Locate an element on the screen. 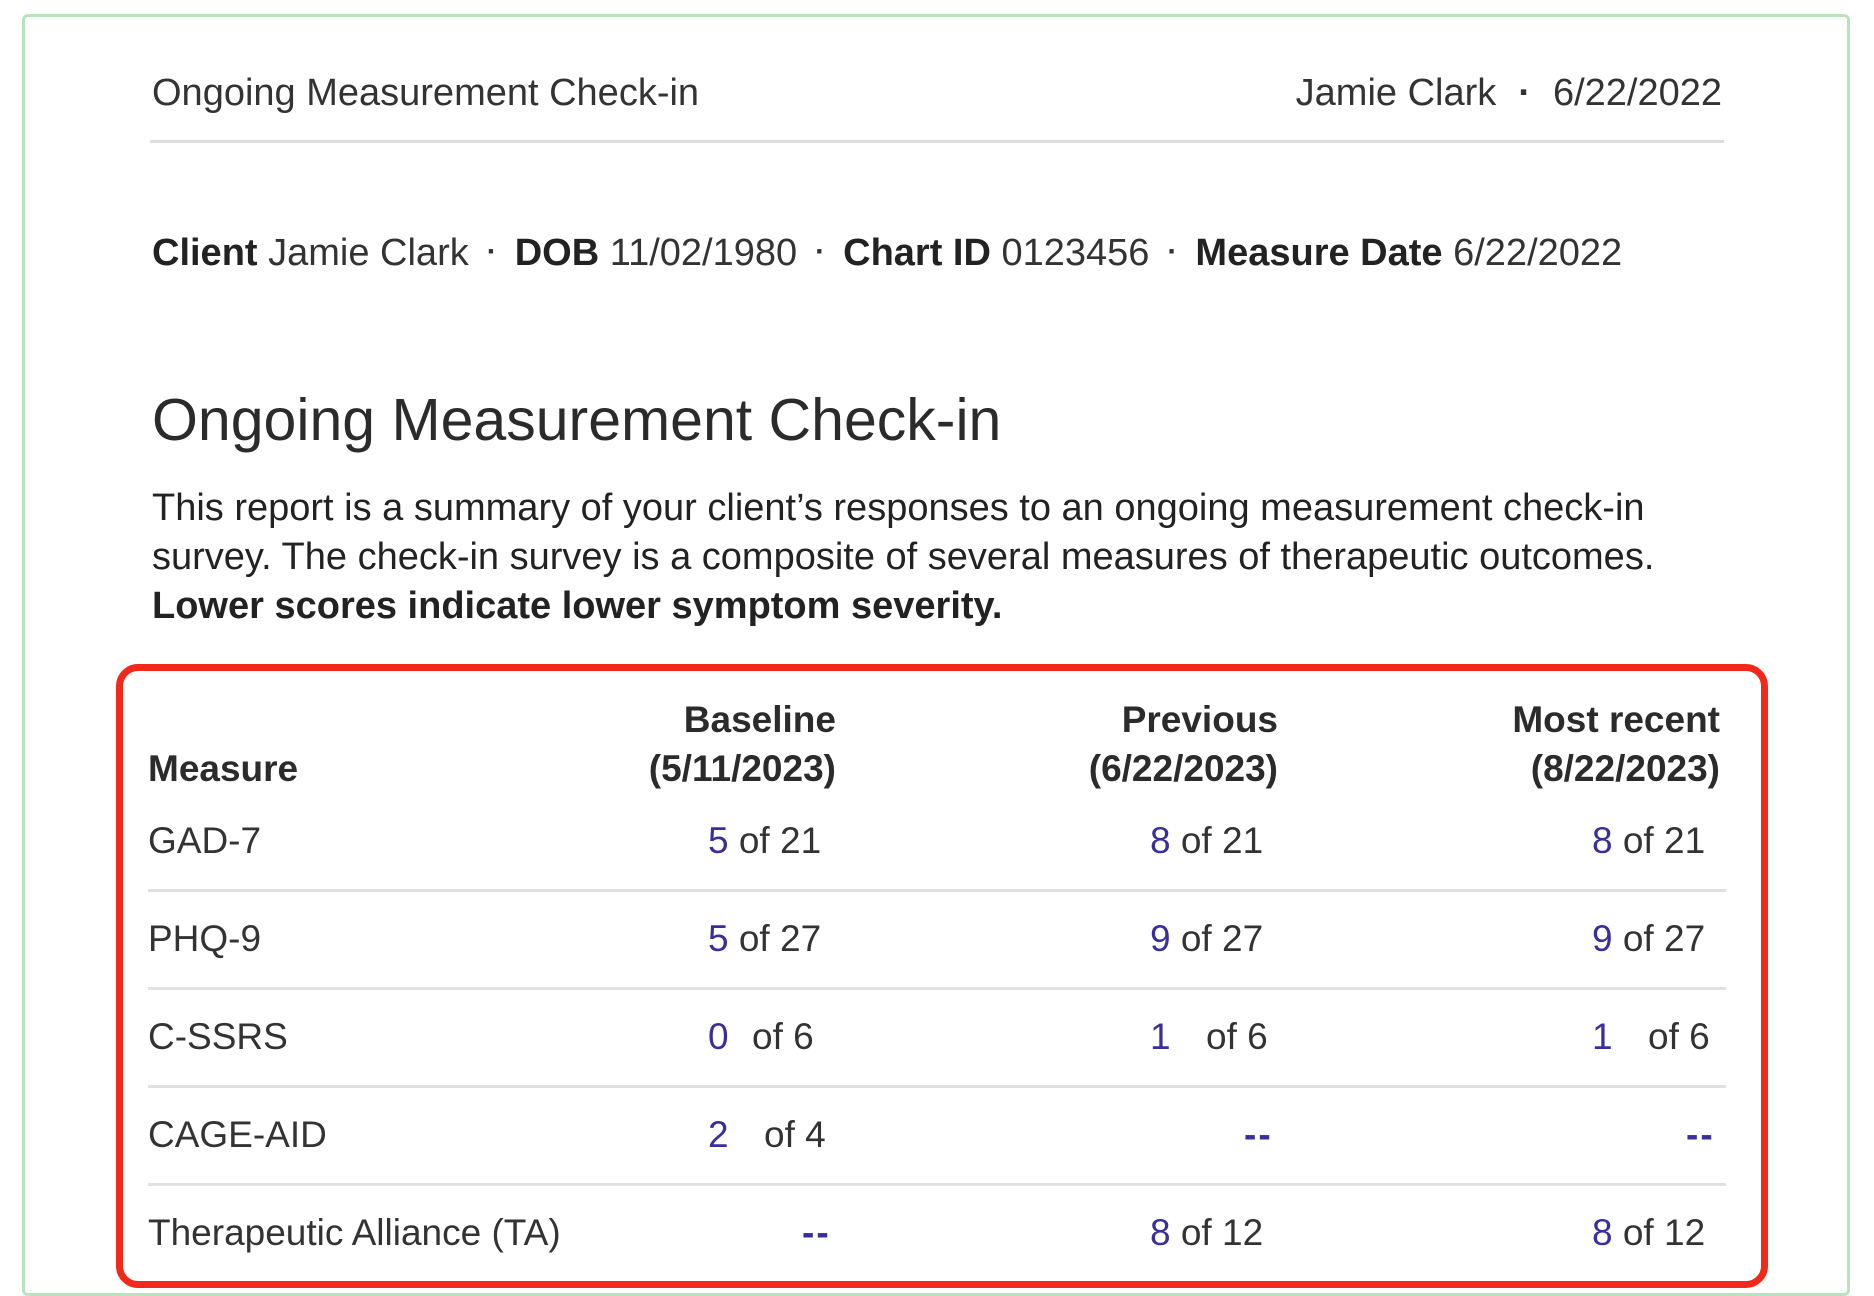  chart-id-value: 0123456 is located at coordinates (1075, 253).